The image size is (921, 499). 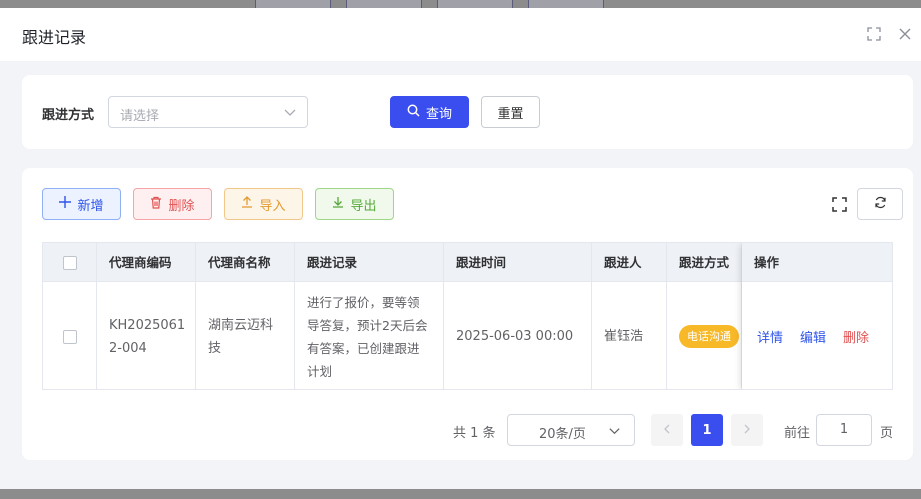 I want to click on follow-person-cell: 崔钰浩, so click(x=629, y=335).